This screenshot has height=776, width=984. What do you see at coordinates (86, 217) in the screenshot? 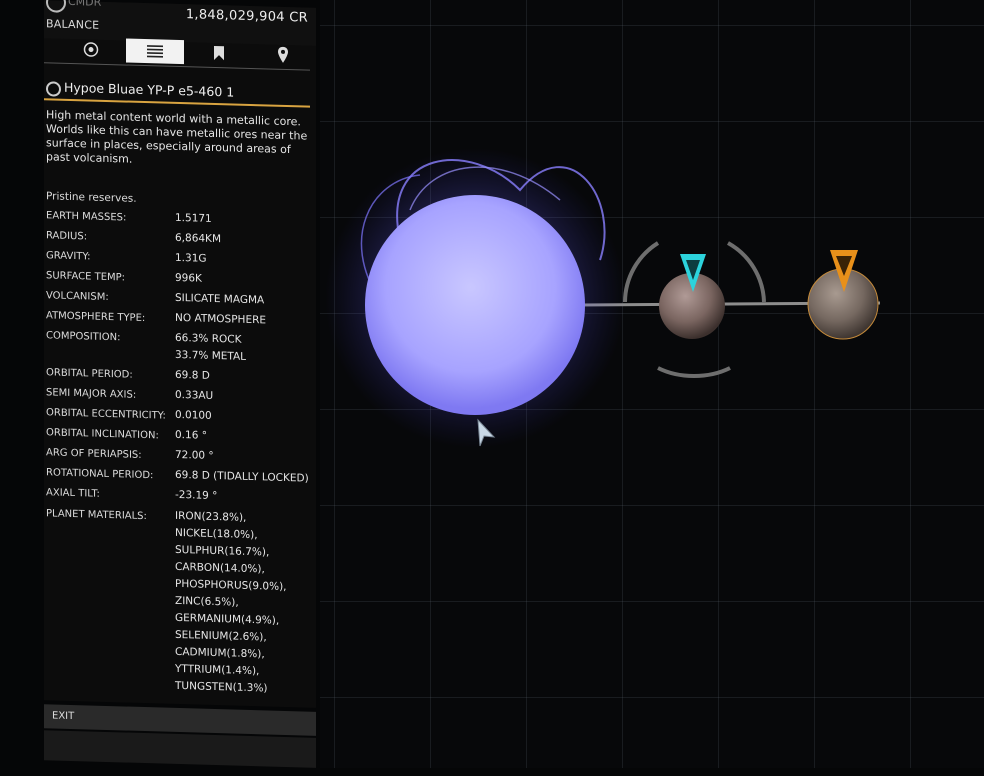
I see `stat-label: EARTH MASSES:` at bounding box center [86, 217].